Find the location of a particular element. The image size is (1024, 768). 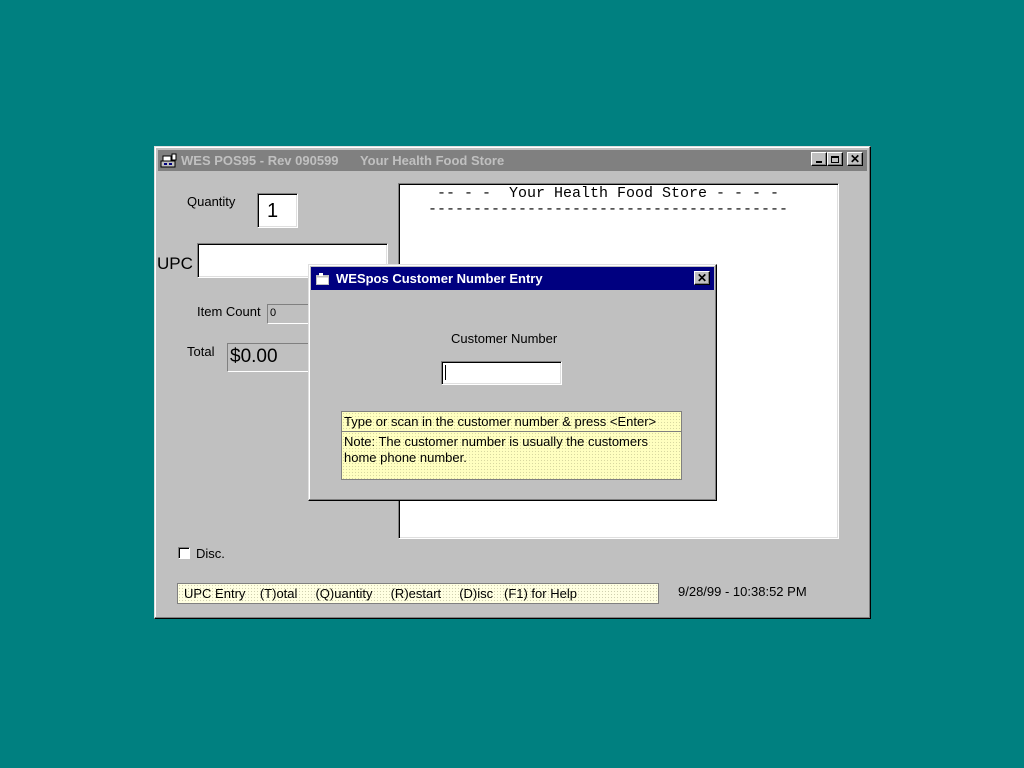

quantity-value: 1 is located at coordinates (273, 211).